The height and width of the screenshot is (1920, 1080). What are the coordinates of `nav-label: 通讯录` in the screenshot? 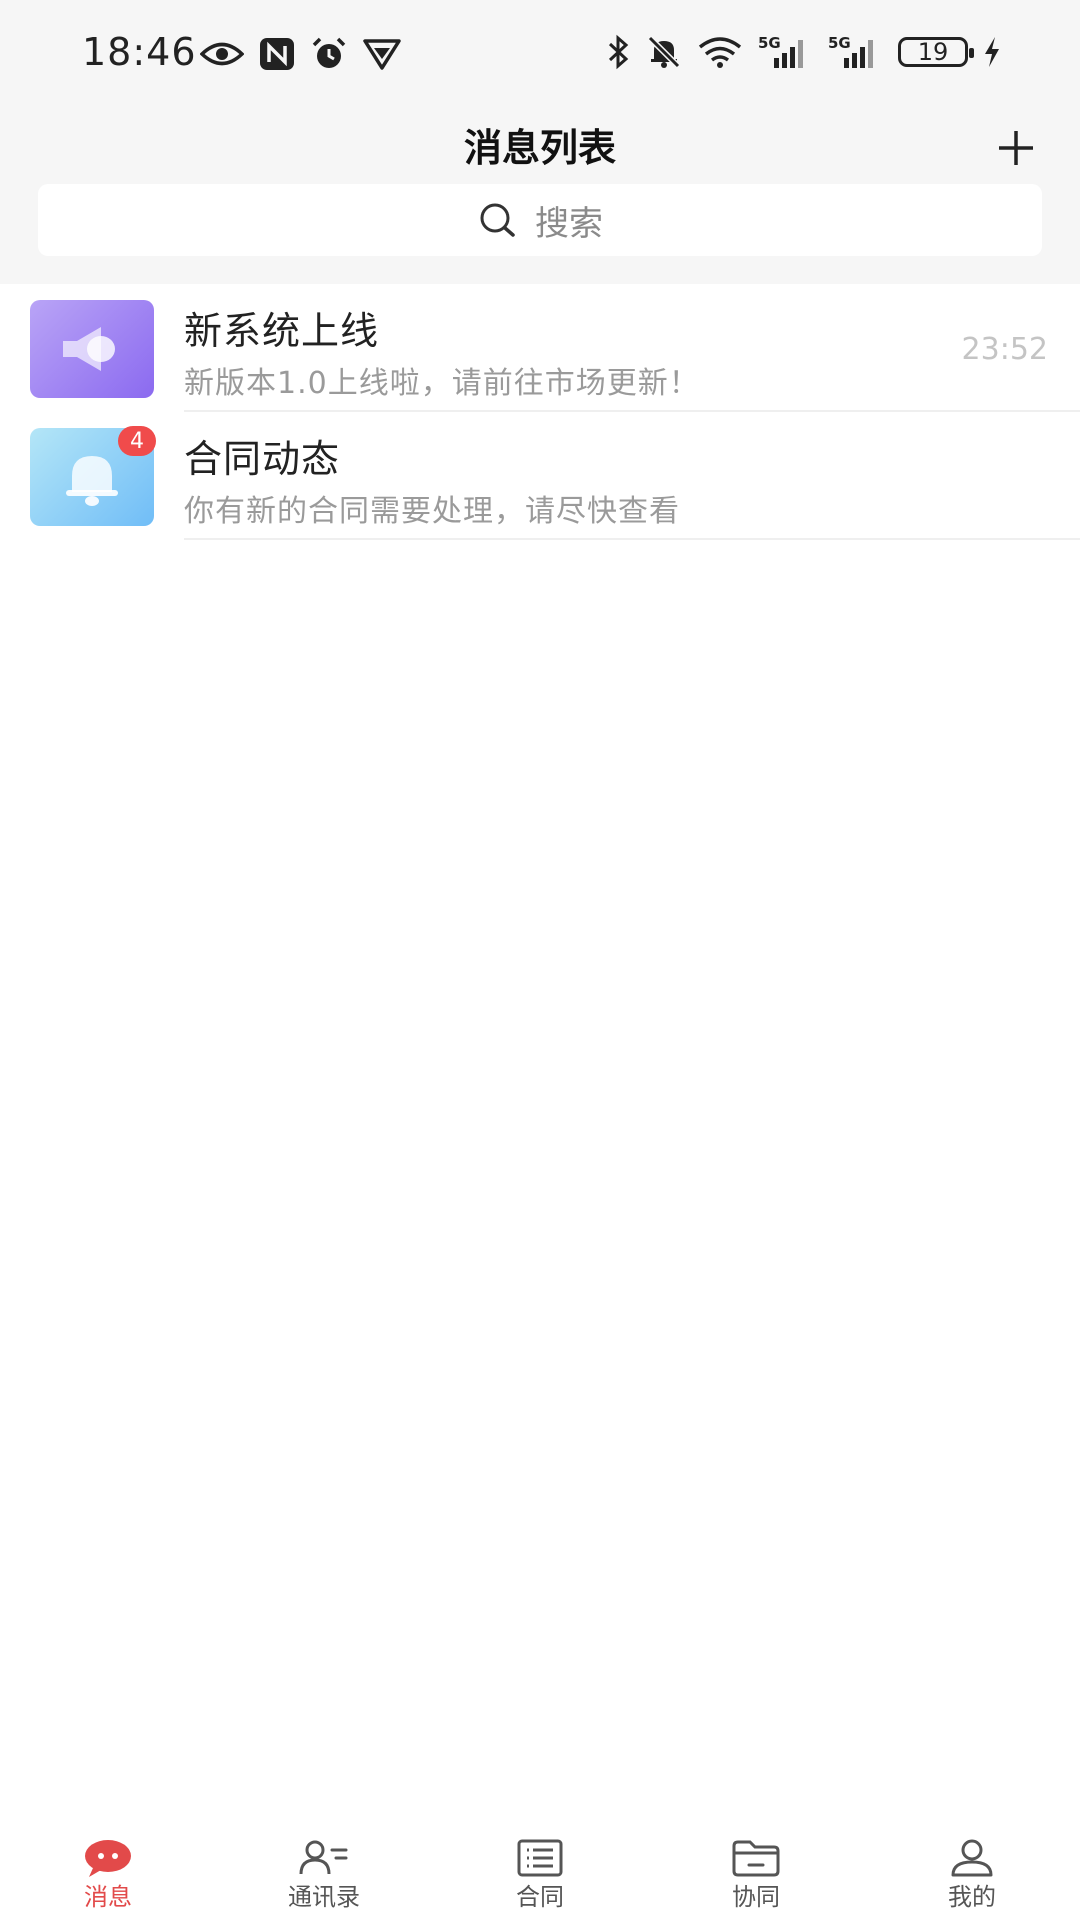 It's located at (324, 1897).